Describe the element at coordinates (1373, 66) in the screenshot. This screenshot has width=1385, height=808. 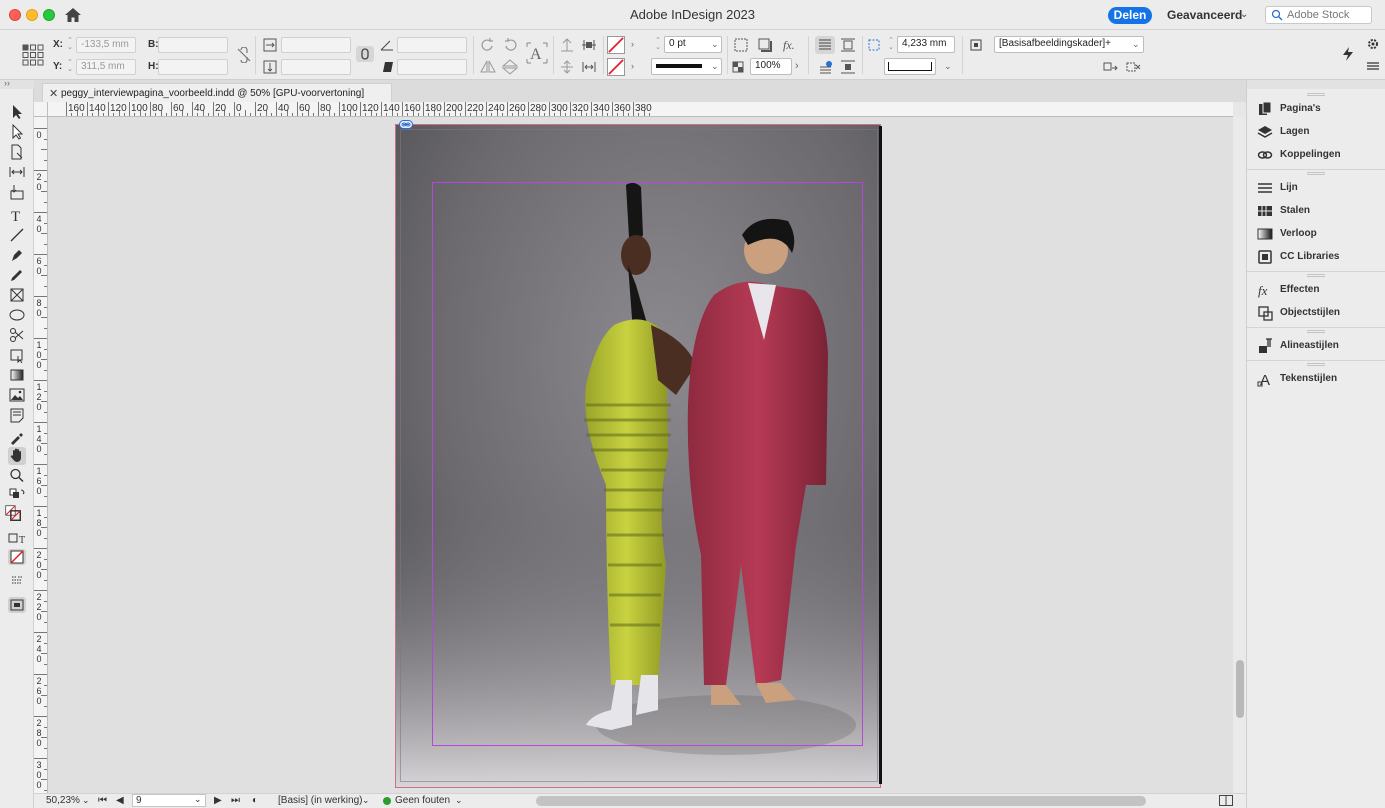
I see `hamburger-menu-icon` at that location.